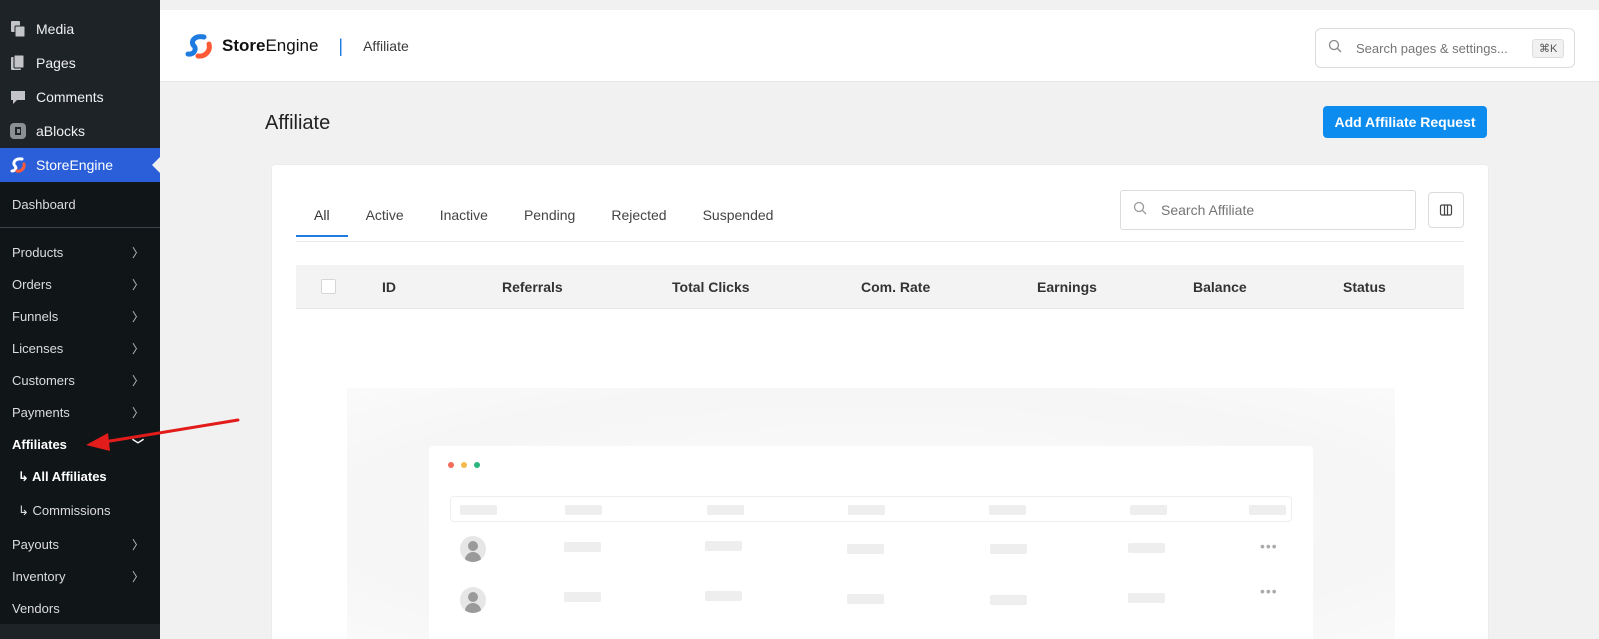  Describe the element at coordinates (36, 608) in the screenshot. I see `sidebar-item-label: Vendors` at that location.